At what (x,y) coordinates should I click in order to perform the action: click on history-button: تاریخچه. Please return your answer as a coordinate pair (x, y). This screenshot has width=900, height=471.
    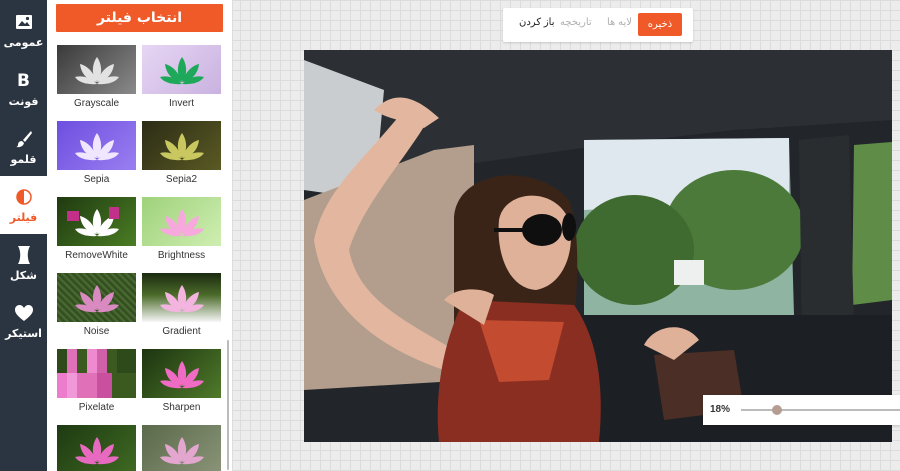
    Looking at the image, I should click on (576, 22).